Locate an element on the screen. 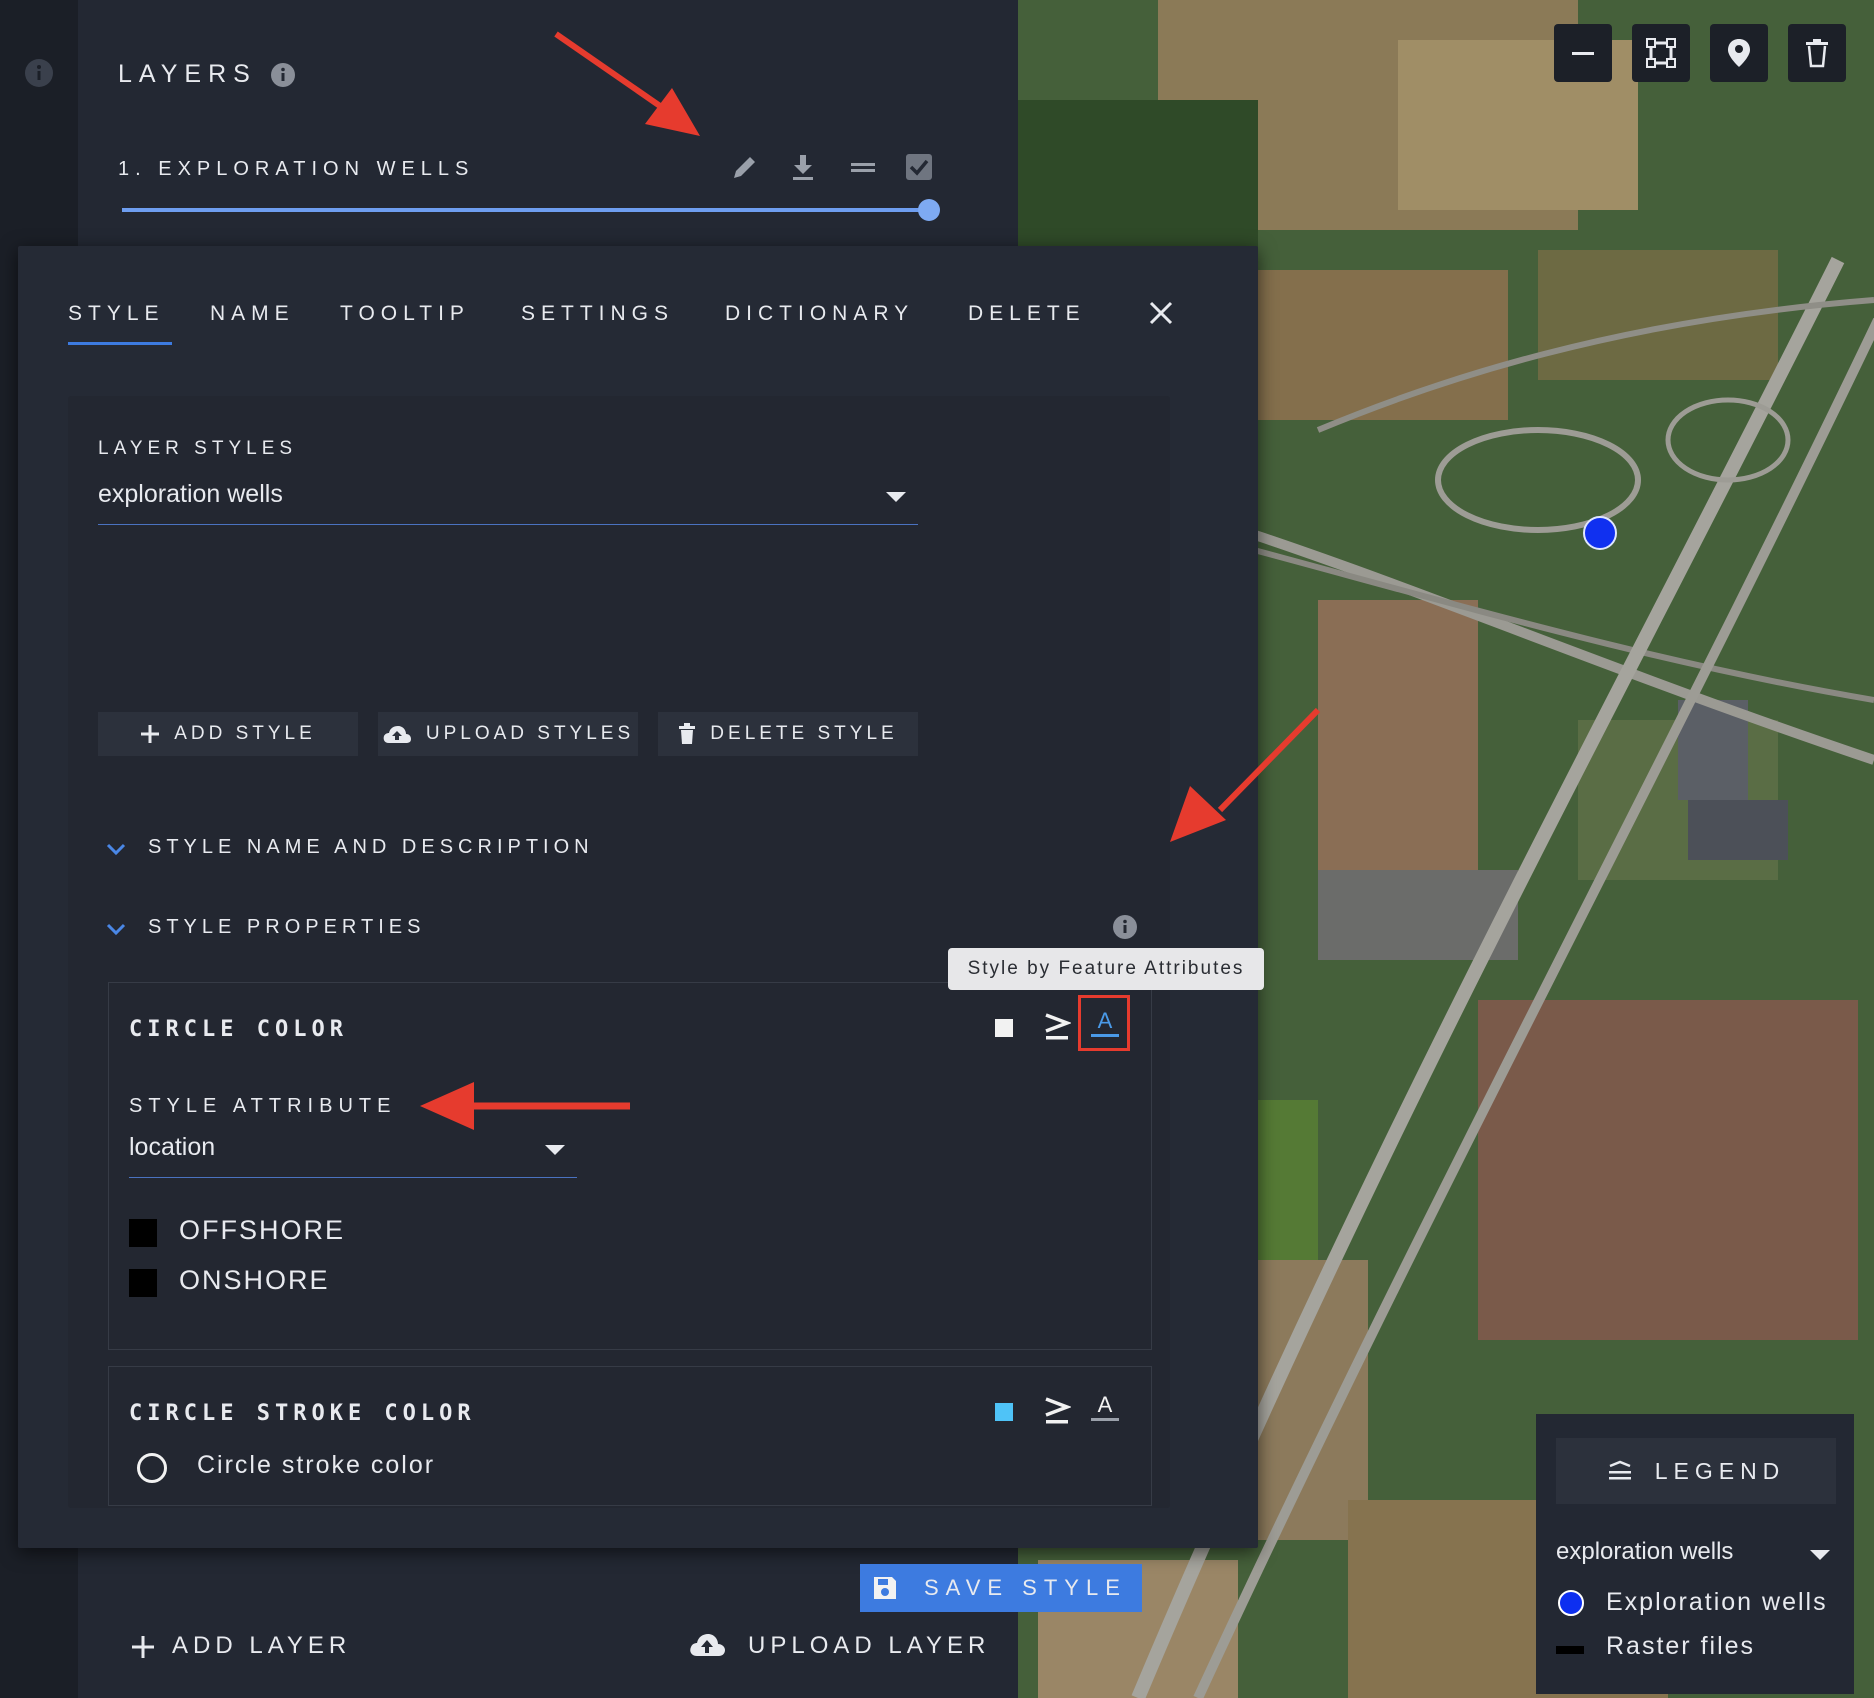  style-properties-section-title: STYLE PROPERTIES is located at coordinates (287, 927).